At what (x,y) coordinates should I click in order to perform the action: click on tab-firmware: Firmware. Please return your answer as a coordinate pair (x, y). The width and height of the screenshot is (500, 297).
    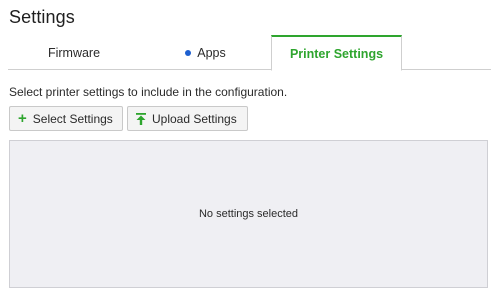
    Looking at the image, I should click on (74, 52).